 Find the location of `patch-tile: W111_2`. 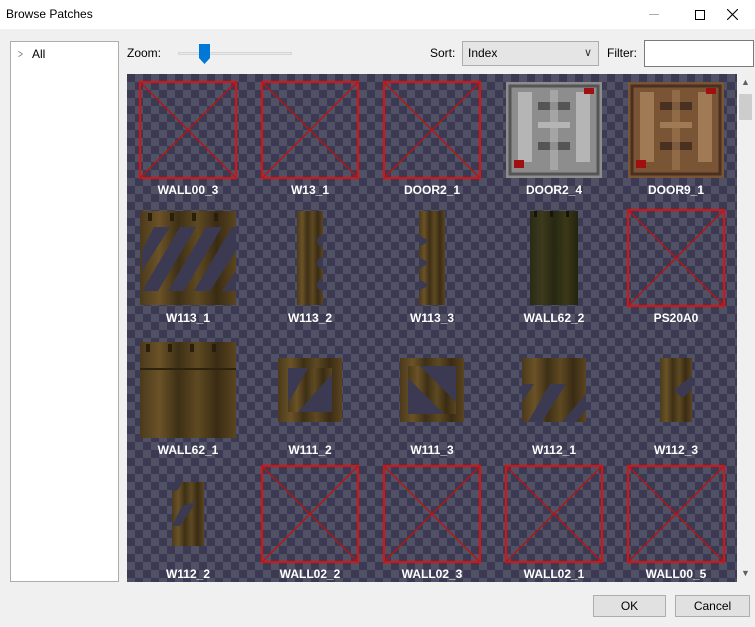

patch-tile: W111_2 is located at coordinates (310, 402).